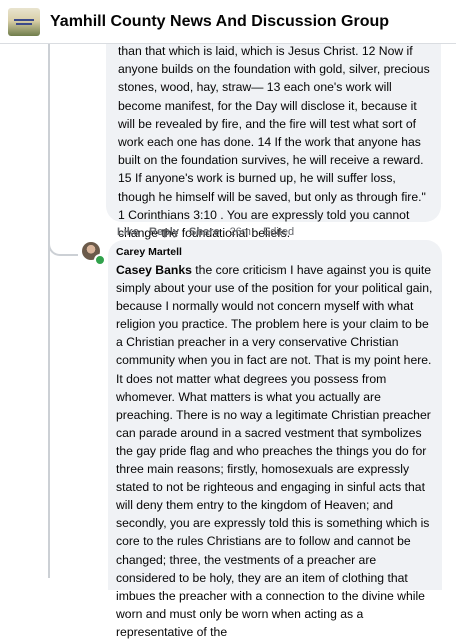  I want to click on group-title: Yamhill County News And Discussion Group, so click(219, 22).